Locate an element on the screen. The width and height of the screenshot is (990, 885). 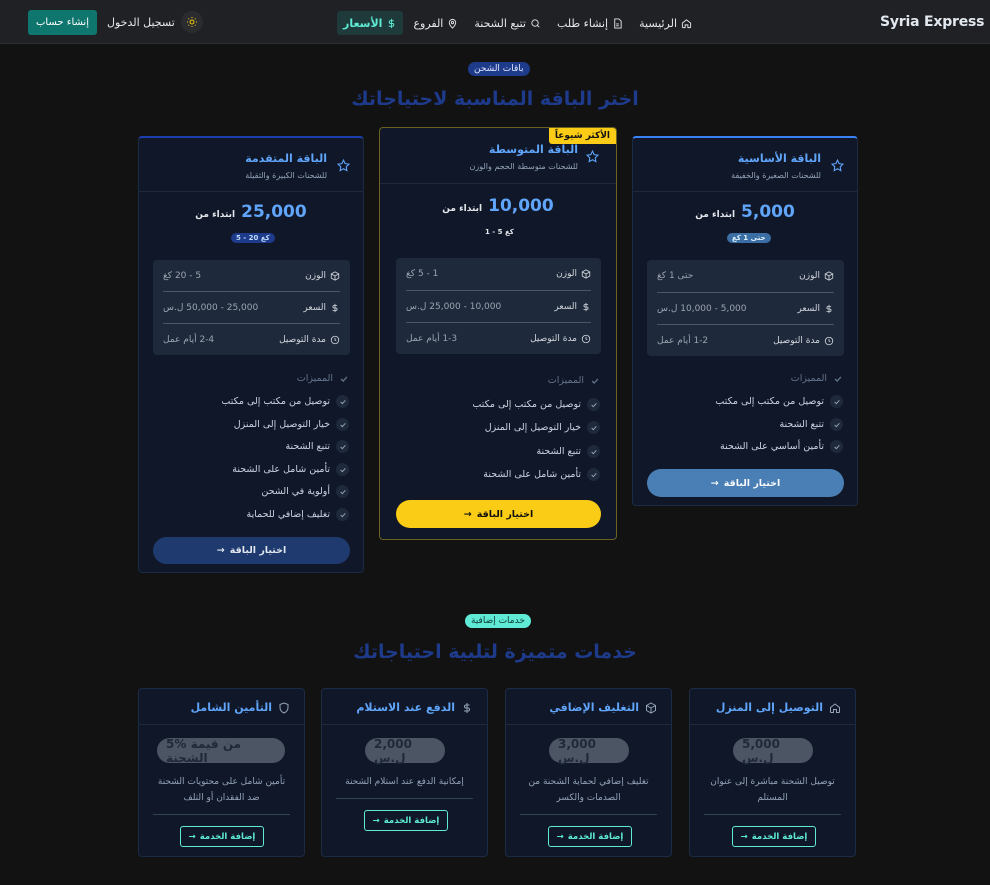
card-subtitle: للشحنات متوسطة الحجم والوزن is located at coordinates (524, 166).